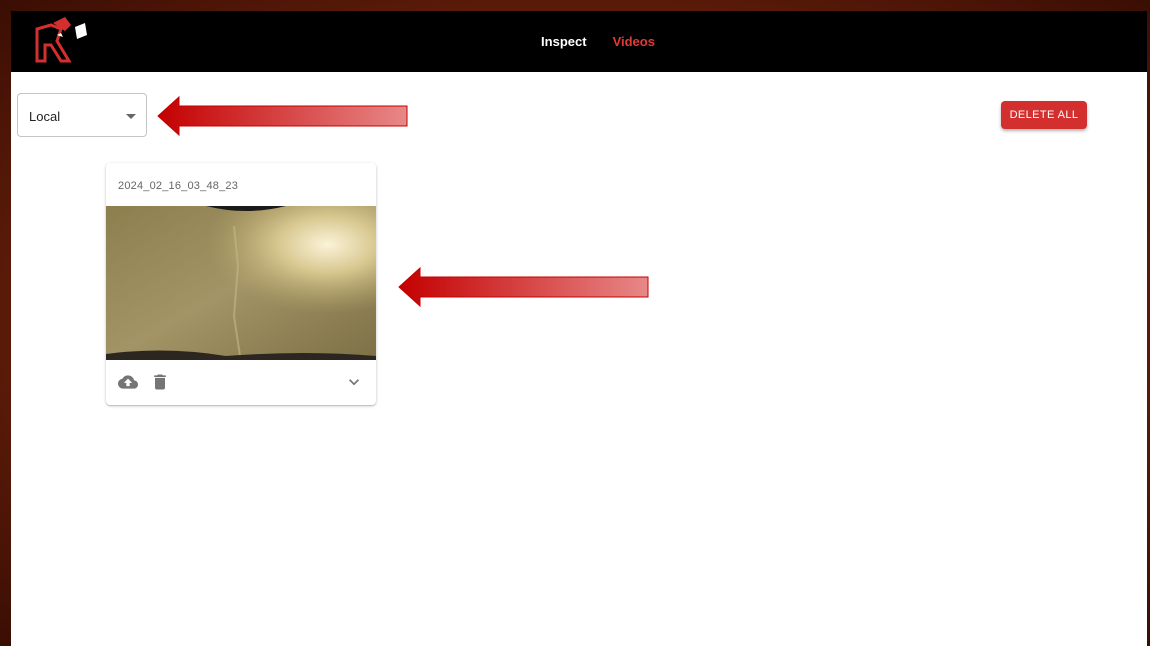 Image resolution: width=1150 pixels, height=646 pixels. I want to click on nav-link-videos: Videos, so click(634, 41).